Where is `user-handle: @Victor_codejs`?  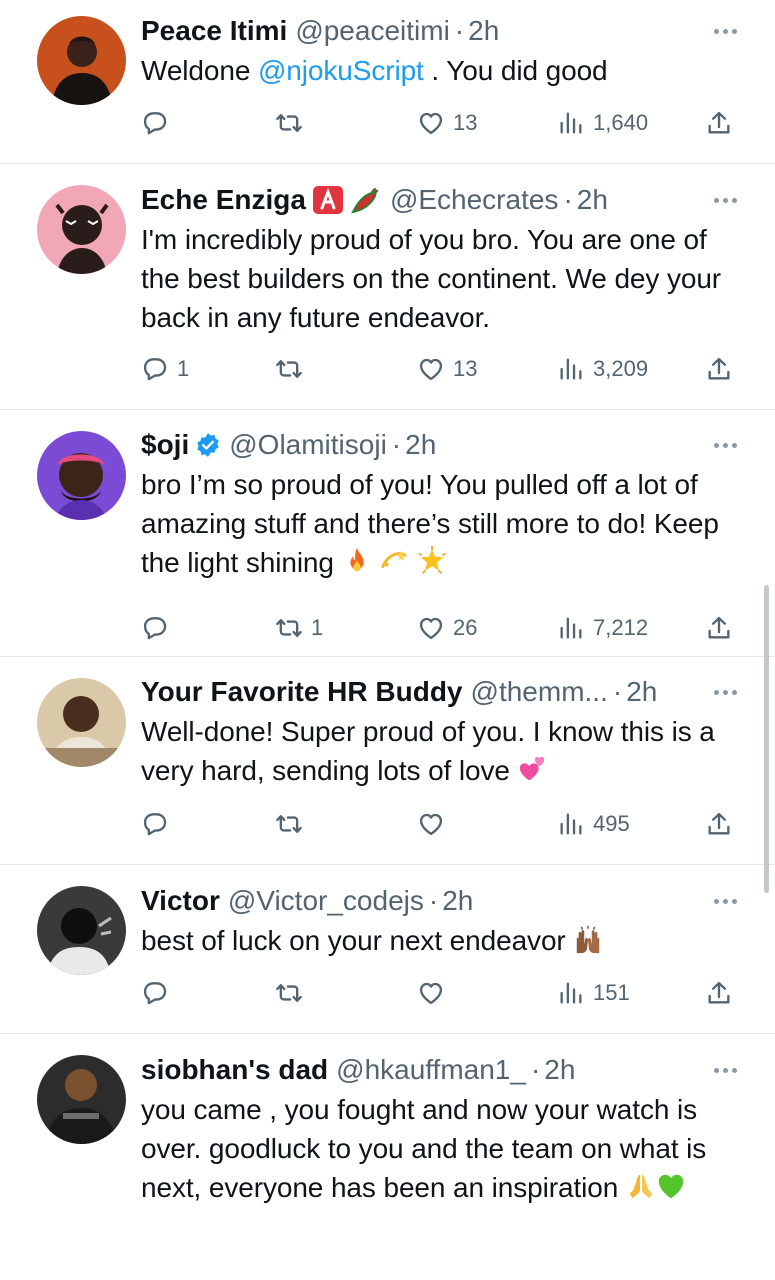
user-handle: @Victor_codejs is located at coordinates (326, 901).